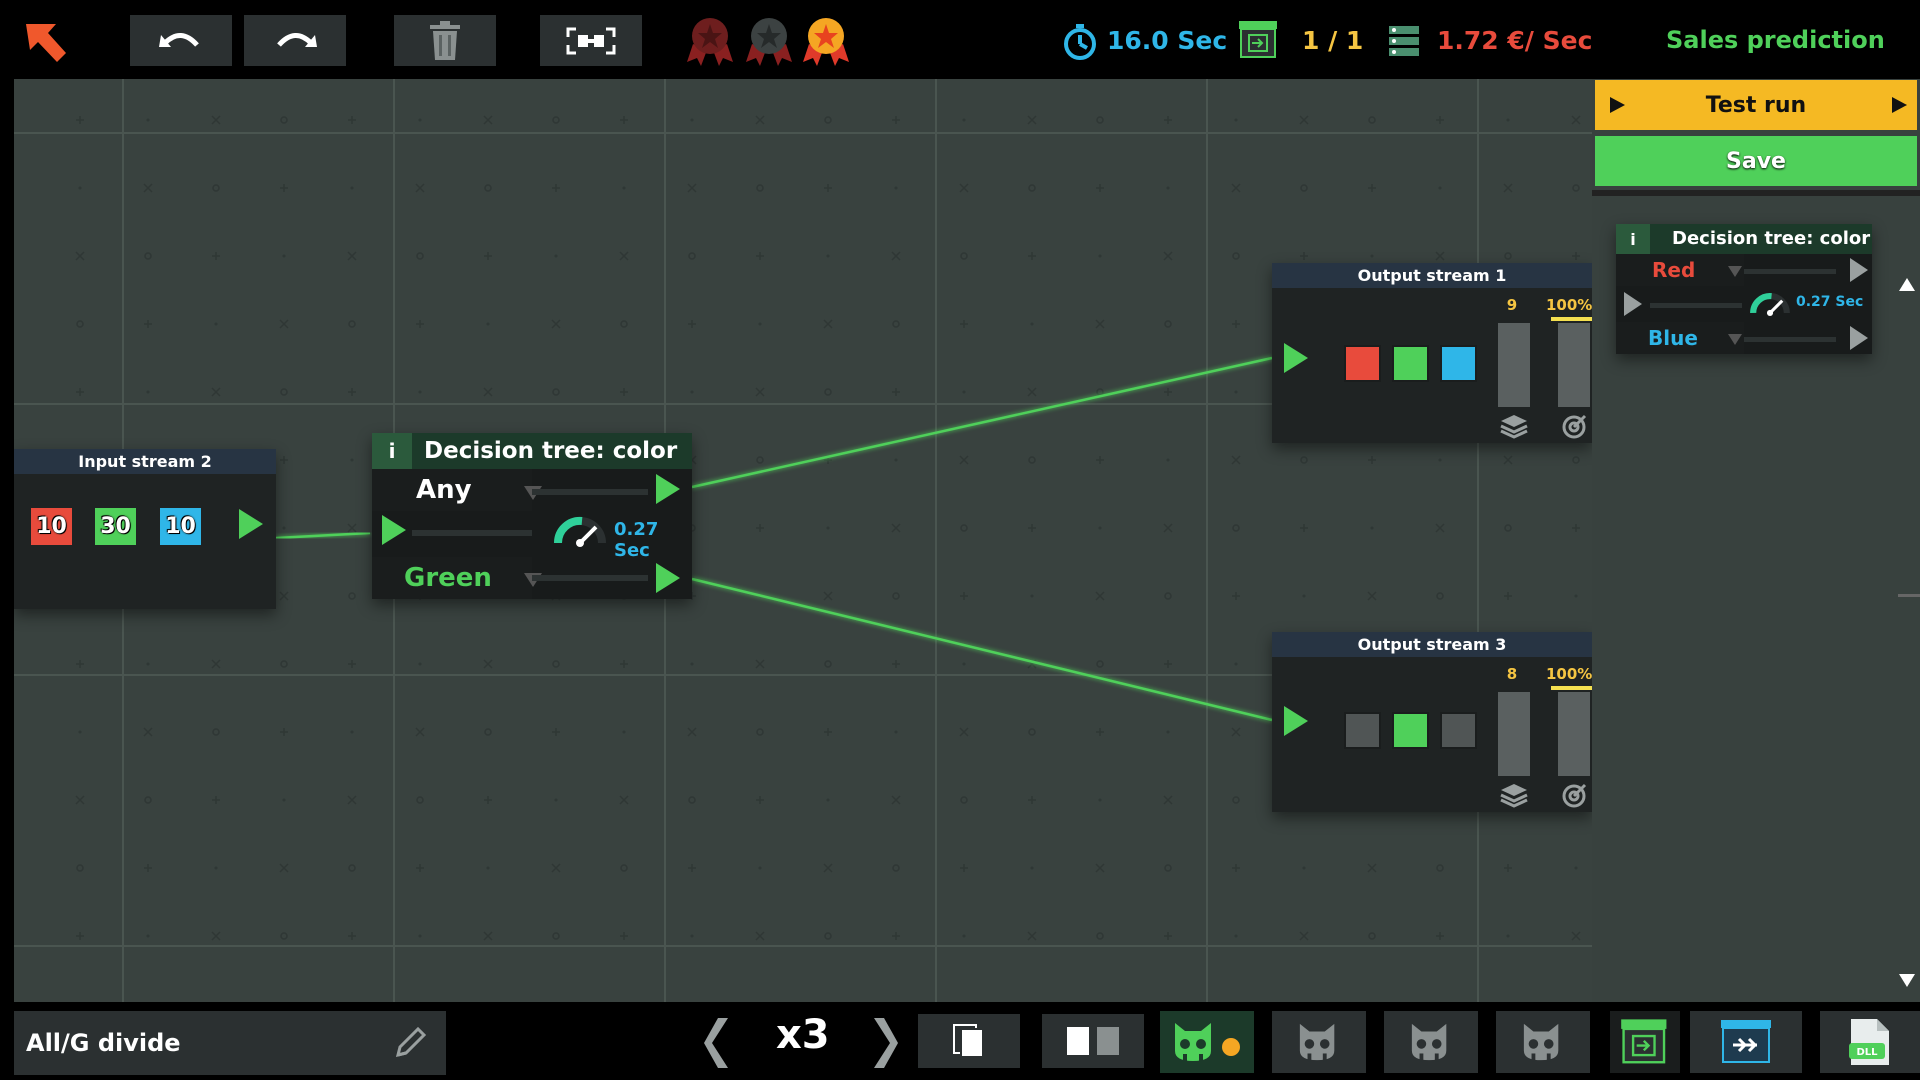  What do you see at coordinates (1907, 284) in the screenshot?
I see `scroll-up-arrow-icon` at bounding box center [1907, 284].